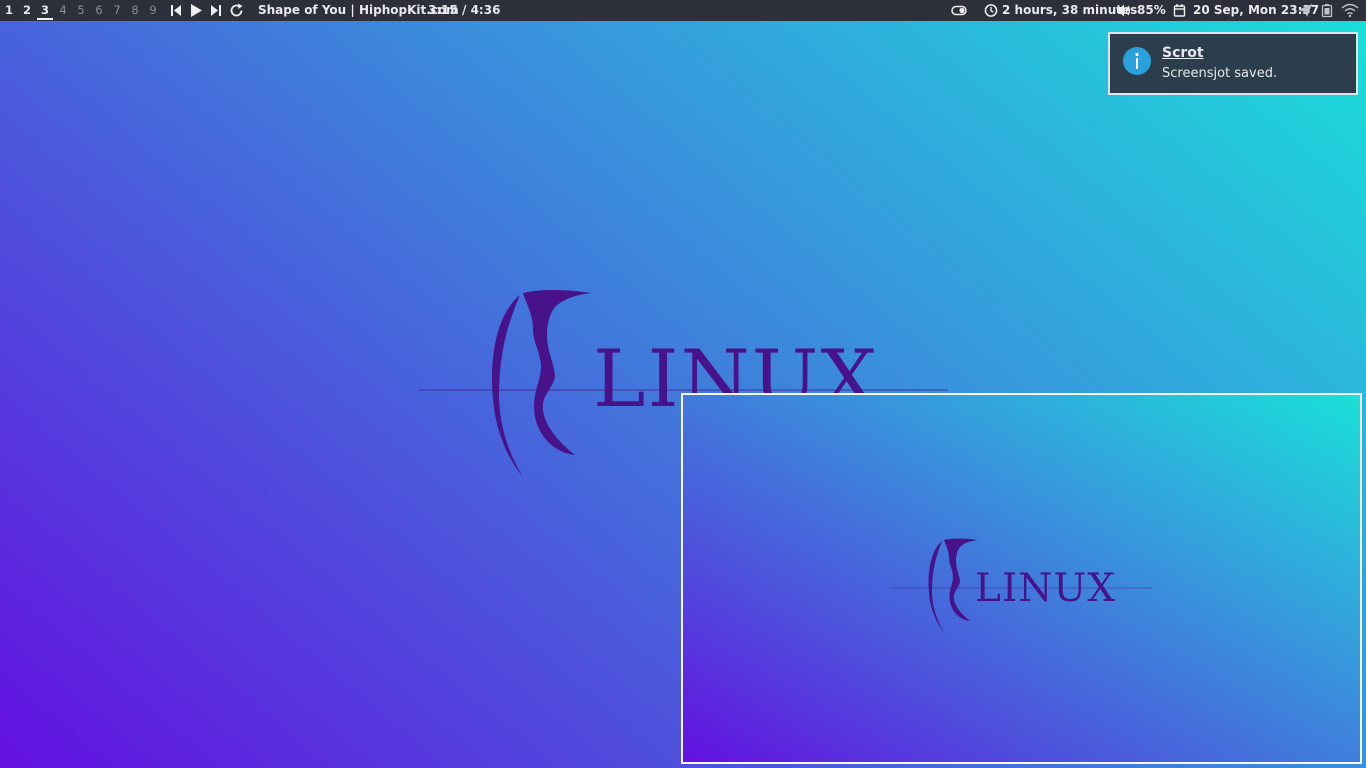 The width and height of the screenshot is (1366, 768). What do you see at coordinates (63, 10) in the screenshot?
I see `workspace-4: 4` at bounding box center [63, 10].